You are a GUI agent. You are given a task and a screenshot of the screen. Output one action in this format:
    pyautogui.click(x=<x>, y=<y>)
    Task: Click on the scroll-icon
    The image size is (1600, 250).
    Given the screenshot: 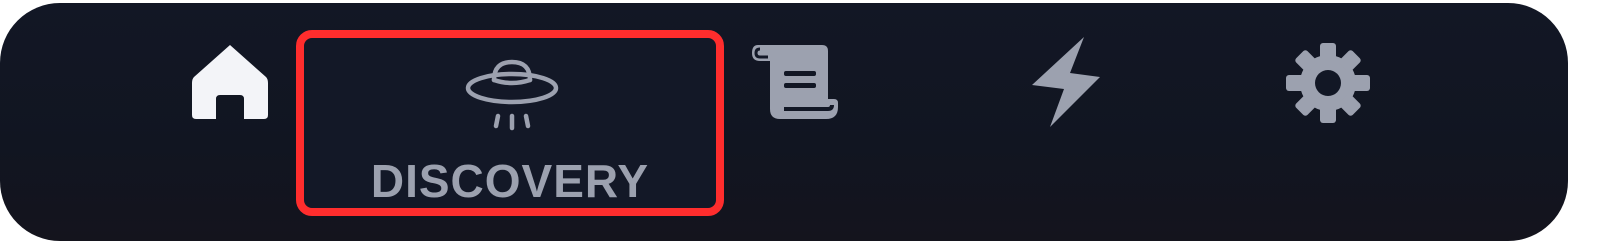 What is the action you would take?
    pyautogui.click(x=795, y=82)
    